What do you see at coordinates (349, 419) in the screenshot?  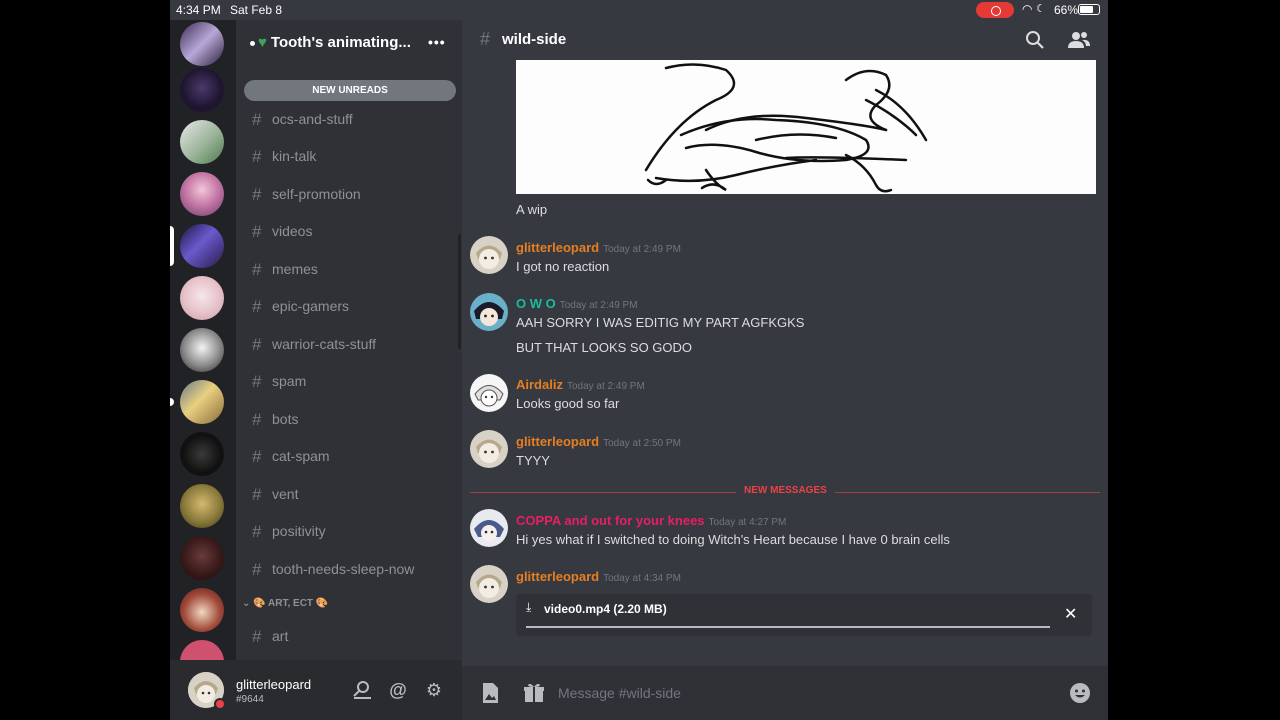 I see `channel-item-bots: # bots` at bounding box center [349, 419].